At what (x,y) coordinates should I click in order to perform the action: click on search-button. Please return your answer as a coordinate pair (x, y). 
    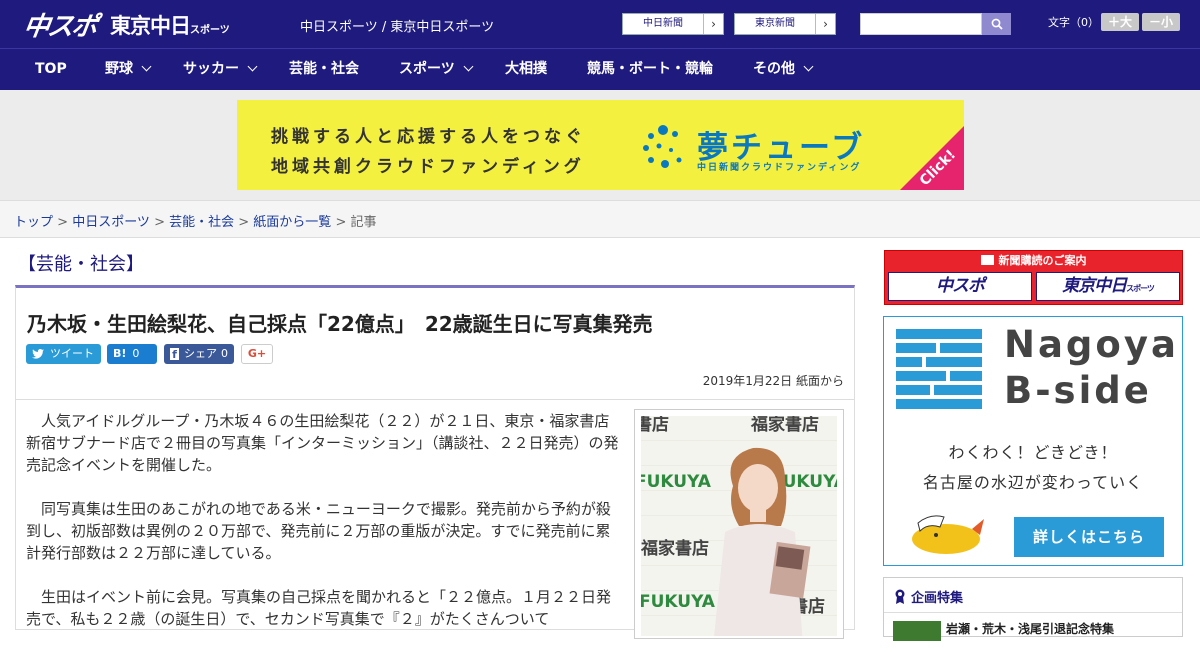
    Looking at the image, I should click on (996, 24).